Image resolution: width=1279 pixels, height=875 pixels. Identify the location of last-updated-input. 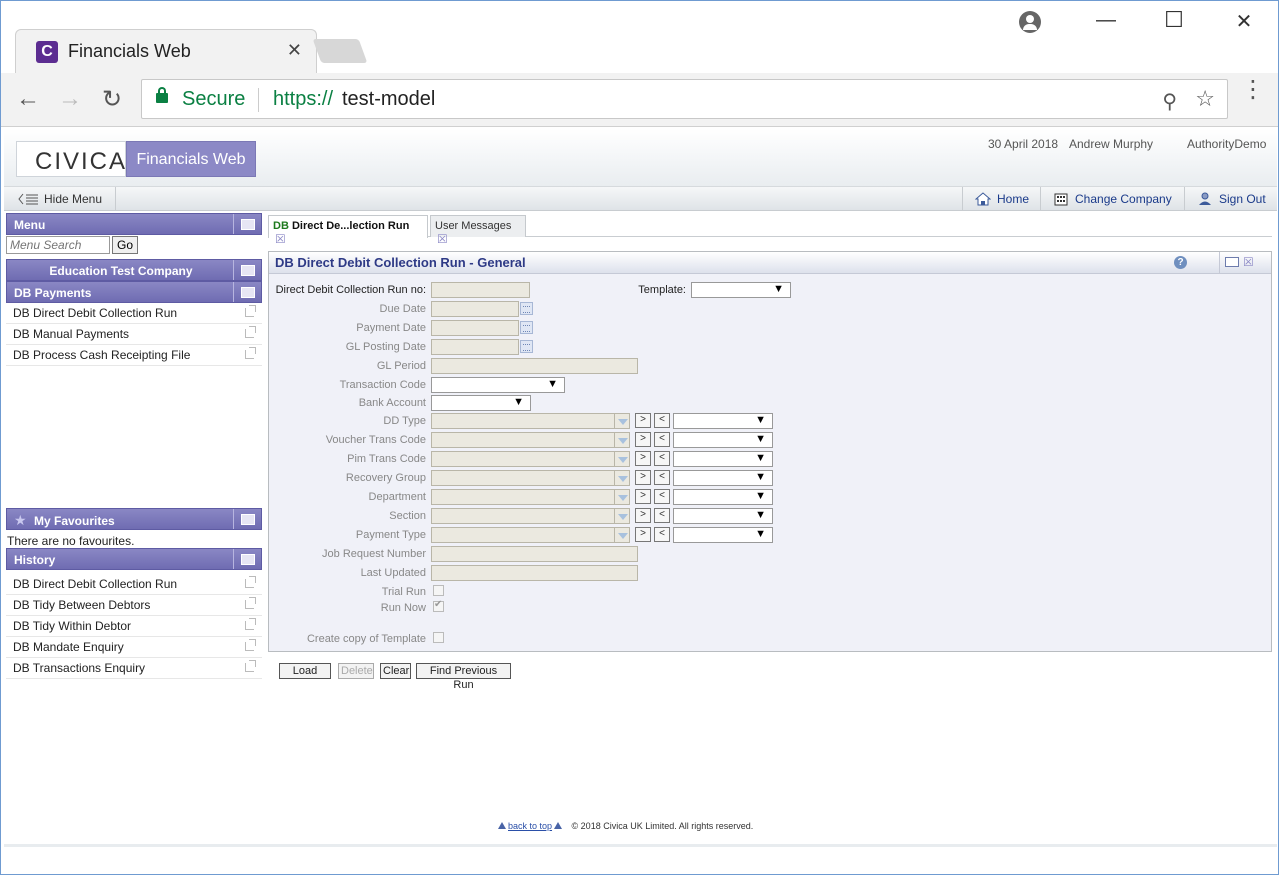
(534, 573).